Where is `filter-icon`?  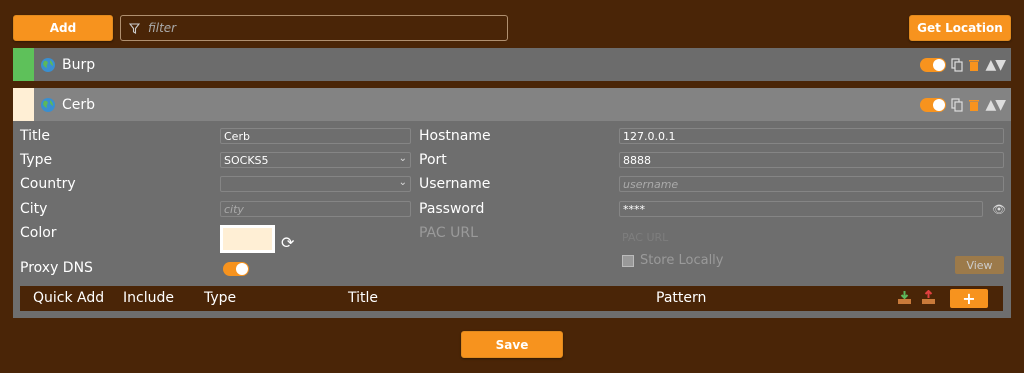
filter-icon is located at coordinates (134, 28).